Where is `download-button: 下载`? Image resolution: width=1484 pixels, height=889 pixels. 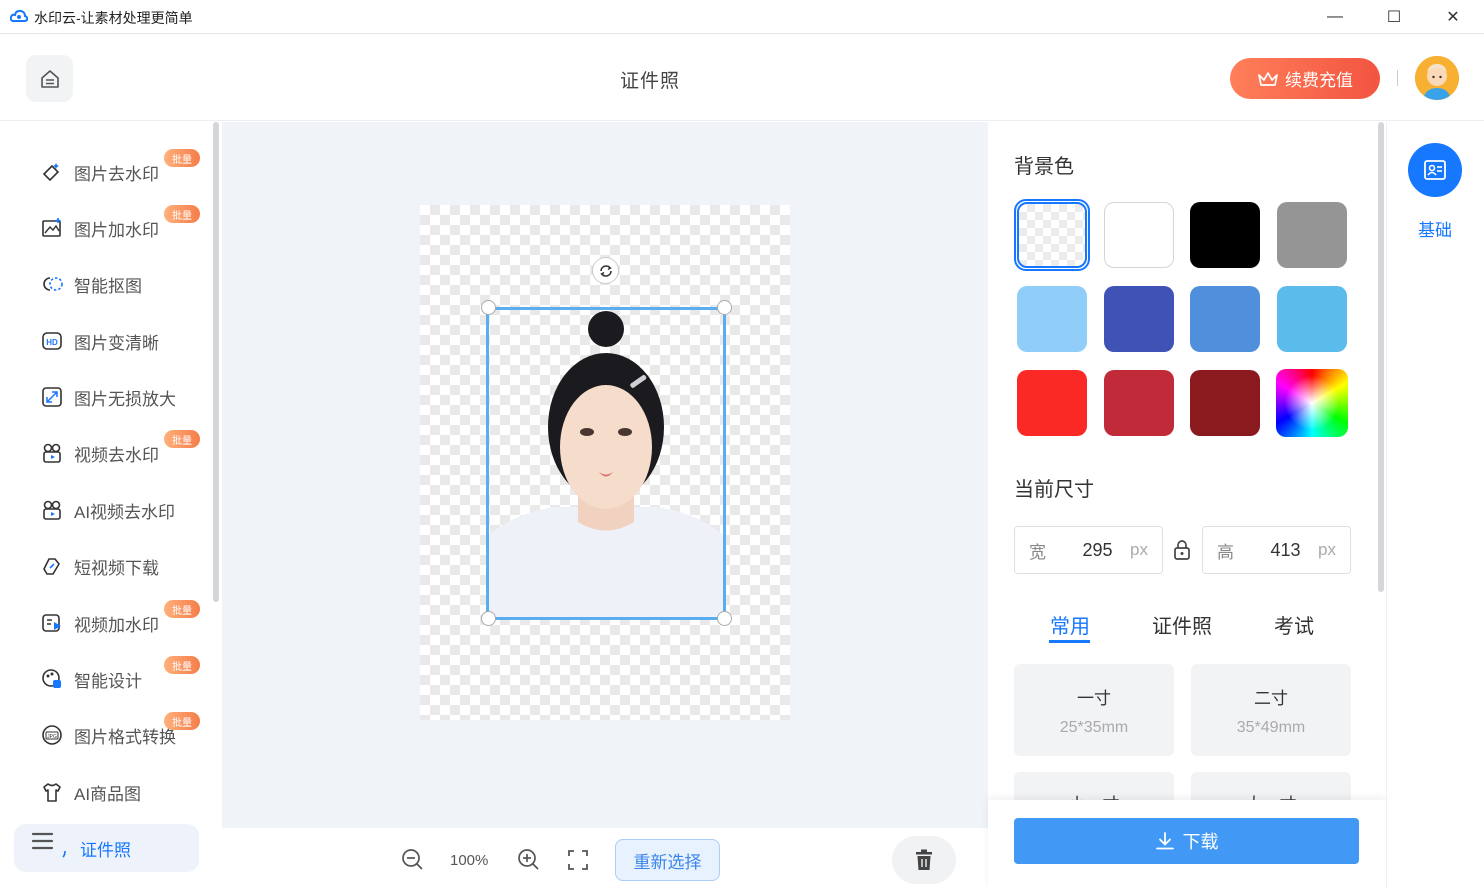
download-button: 下载 is located at coordinates (1186, 841).